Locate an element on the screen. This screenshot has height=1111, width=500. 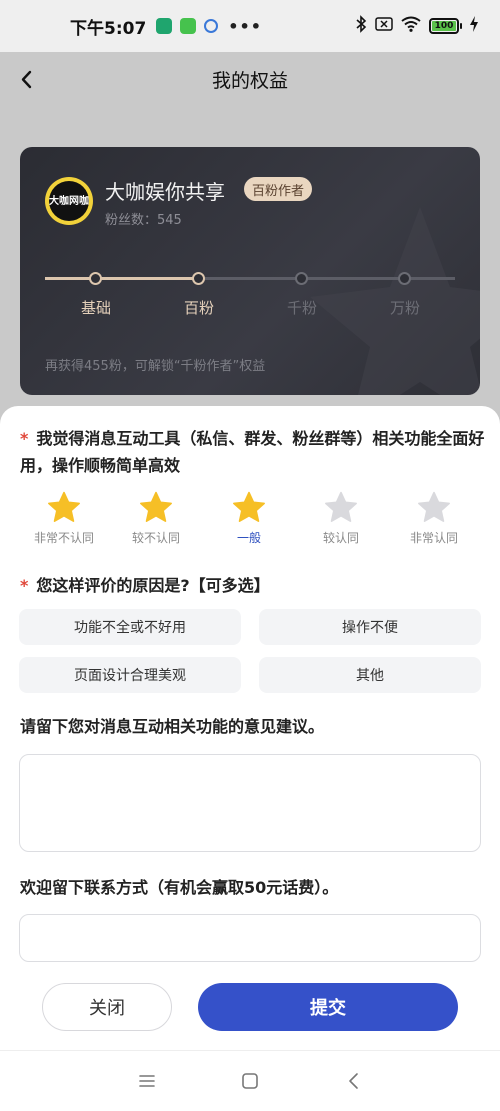
question-2: * 您这样评价的原因是?【可多选】 is located at coordinates (145, 585).